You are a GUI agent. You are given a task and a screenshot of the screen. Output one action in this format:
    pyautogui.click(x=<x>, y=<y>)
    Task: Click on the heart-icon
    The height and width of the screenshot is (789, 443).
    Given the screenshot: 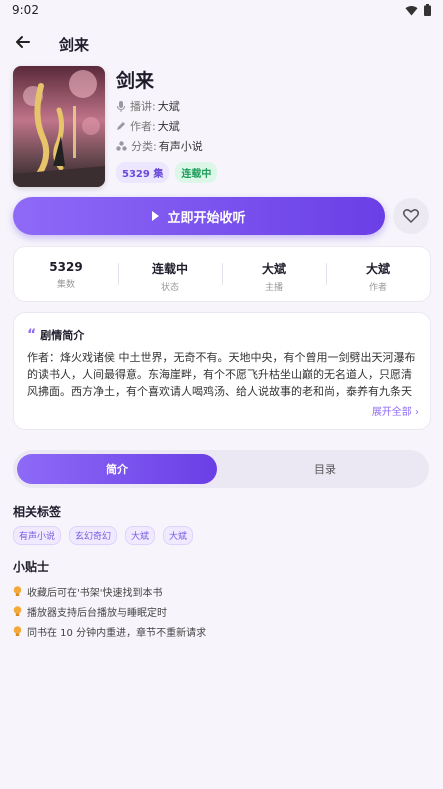 What is the action you would take?
    pyautogui.click(x=411, y=216)
    